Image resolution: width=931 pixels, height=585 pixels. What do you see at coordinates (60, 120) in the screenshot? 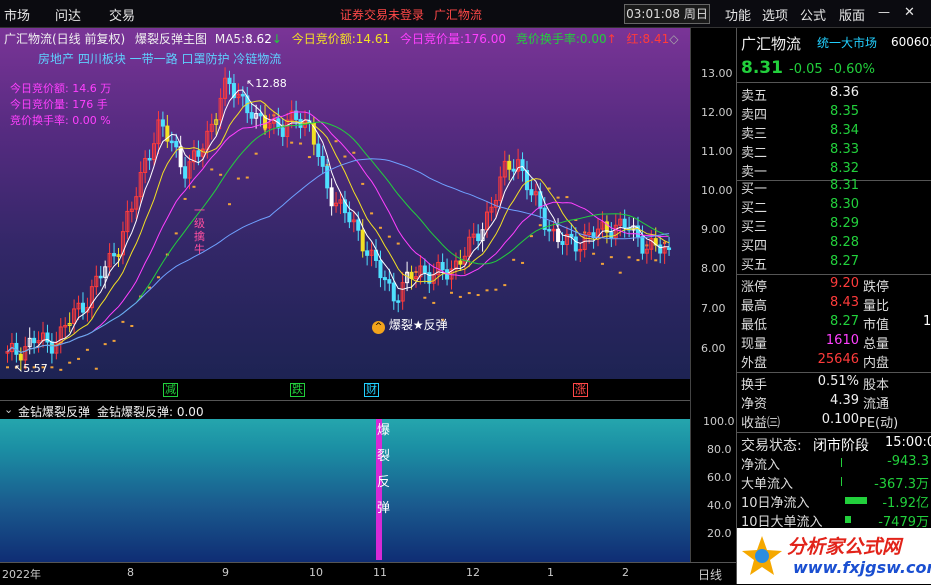
I see `auction-turnover-note: 竞价换手率: 0.00 %` at bounding box center [60, 120].